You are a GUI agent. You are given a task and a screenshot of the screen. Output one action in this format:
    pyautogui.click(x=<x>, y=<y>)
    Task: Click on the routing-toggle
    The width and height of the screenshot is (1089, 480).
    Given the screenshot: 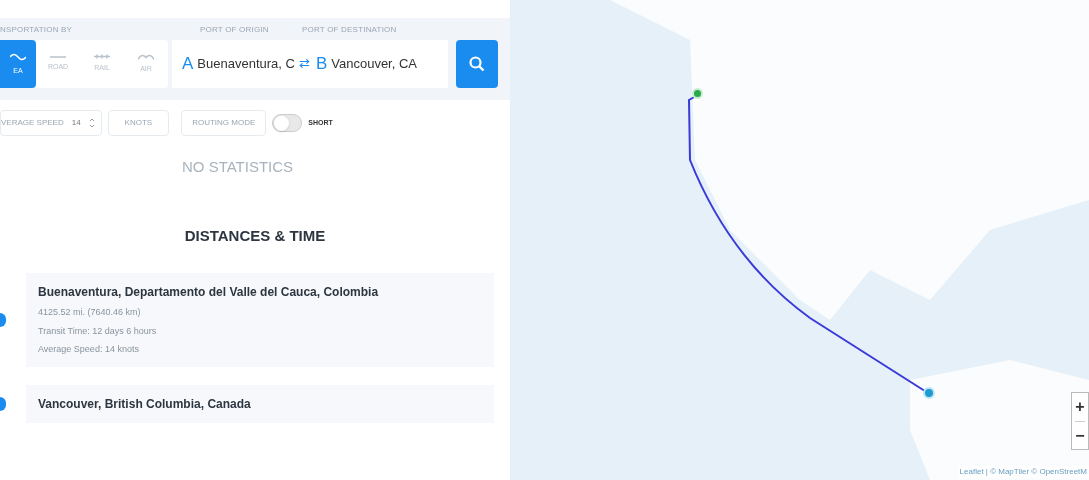 What is the action you would take?
    pyautogui.click(x=287, y=123)
    